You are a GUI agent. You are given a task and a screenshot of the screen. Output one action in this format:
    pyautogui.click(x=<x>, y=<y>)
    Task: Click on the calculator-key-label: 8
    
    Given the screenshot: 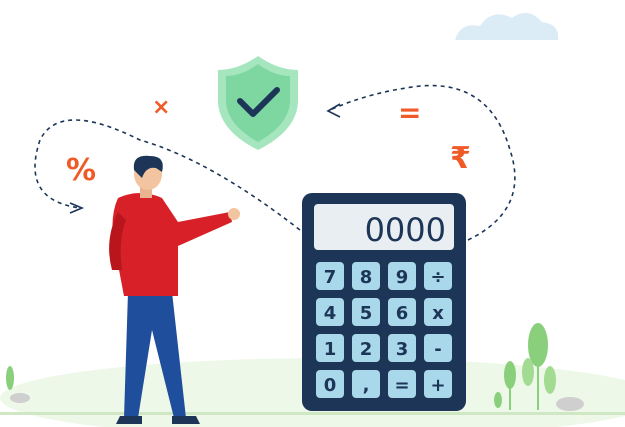 What is the action you would take?
    pyautogui.click(x=366, y=277)
    